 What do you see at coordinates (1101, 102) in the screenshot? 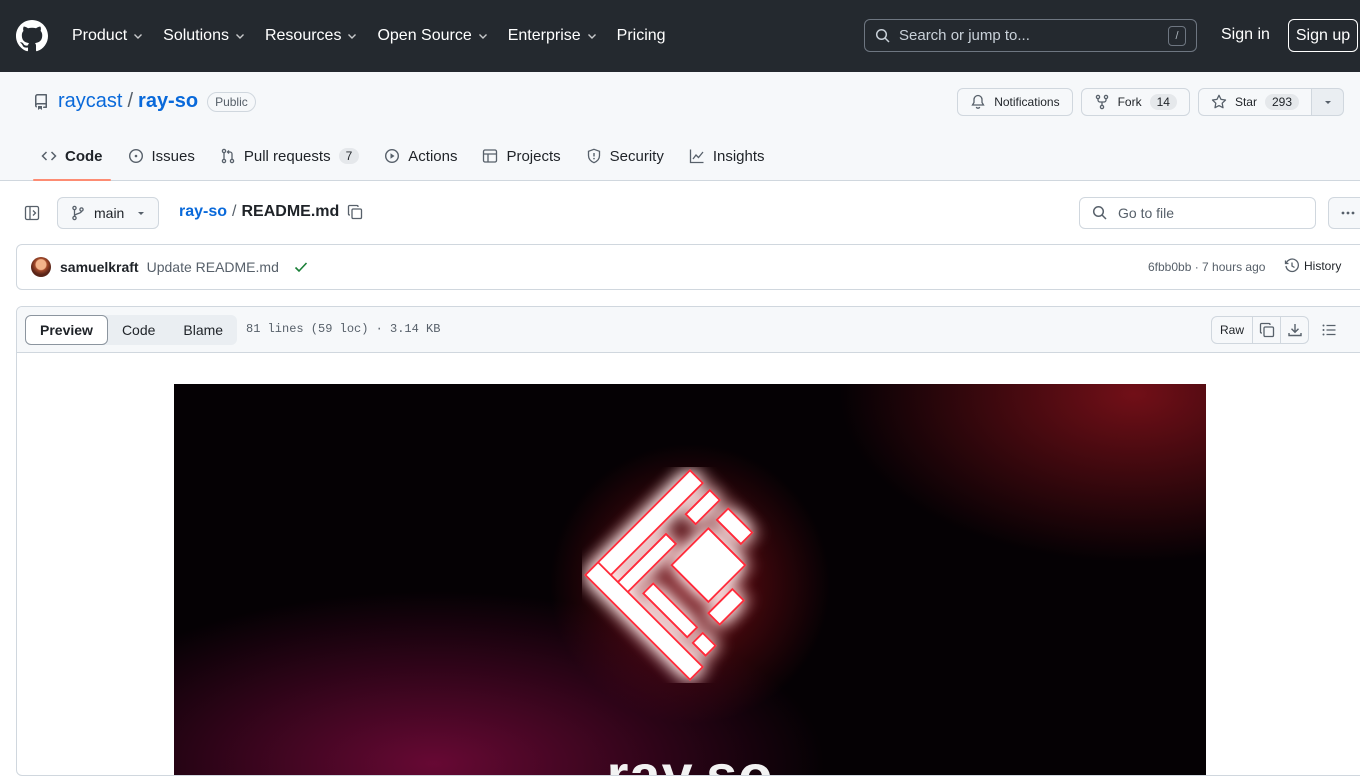
I see `fork-icon` at bounding box center [1101, 102].